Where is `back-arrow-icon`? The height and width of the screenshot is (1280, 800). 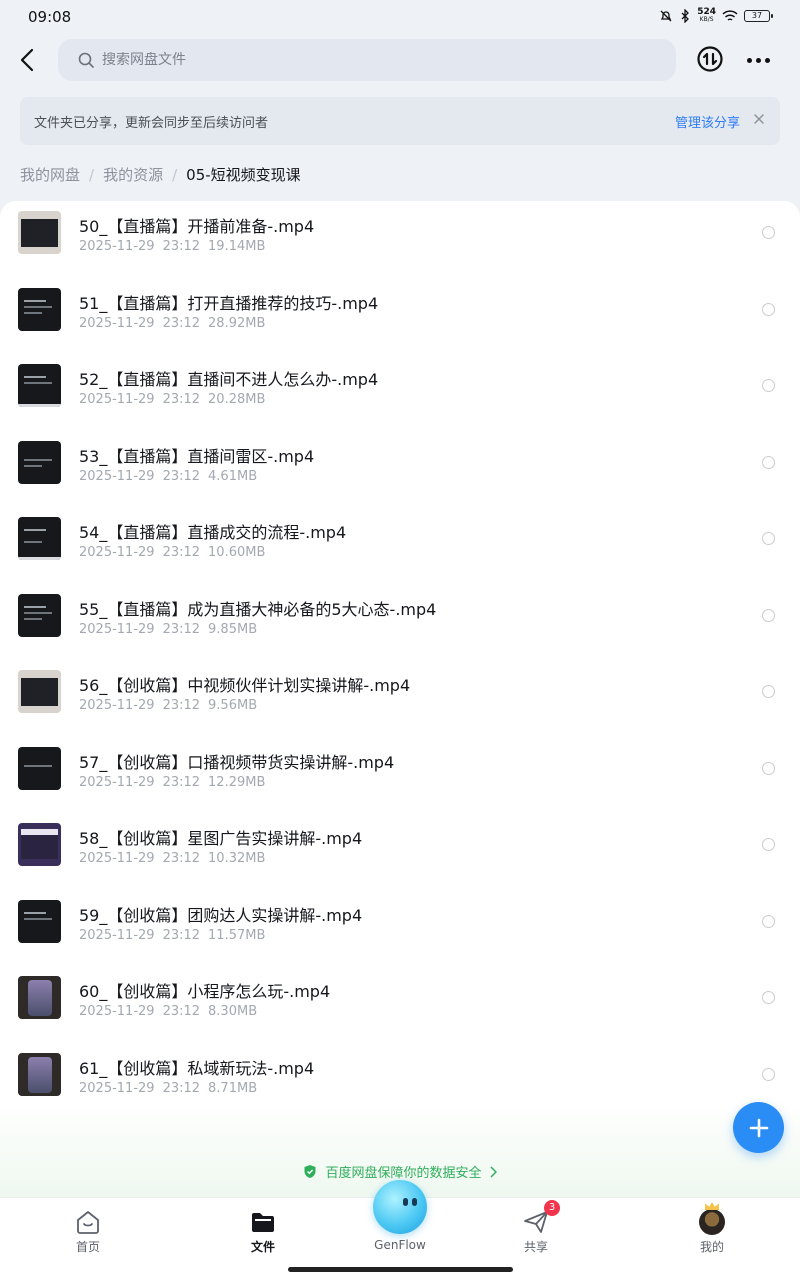
back-arrow-icon is located at coordinates (27, 60).